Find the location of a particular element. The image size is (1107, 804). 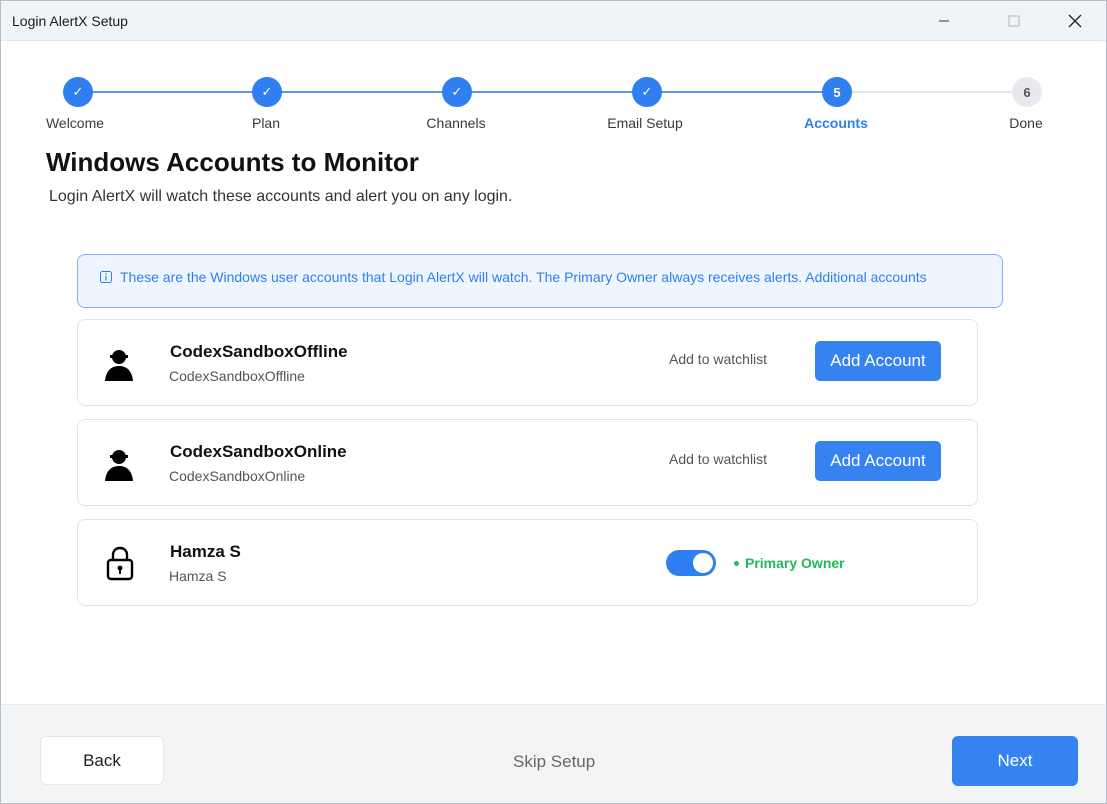

step-5-number: 5 is located at coordinates (837, 92).